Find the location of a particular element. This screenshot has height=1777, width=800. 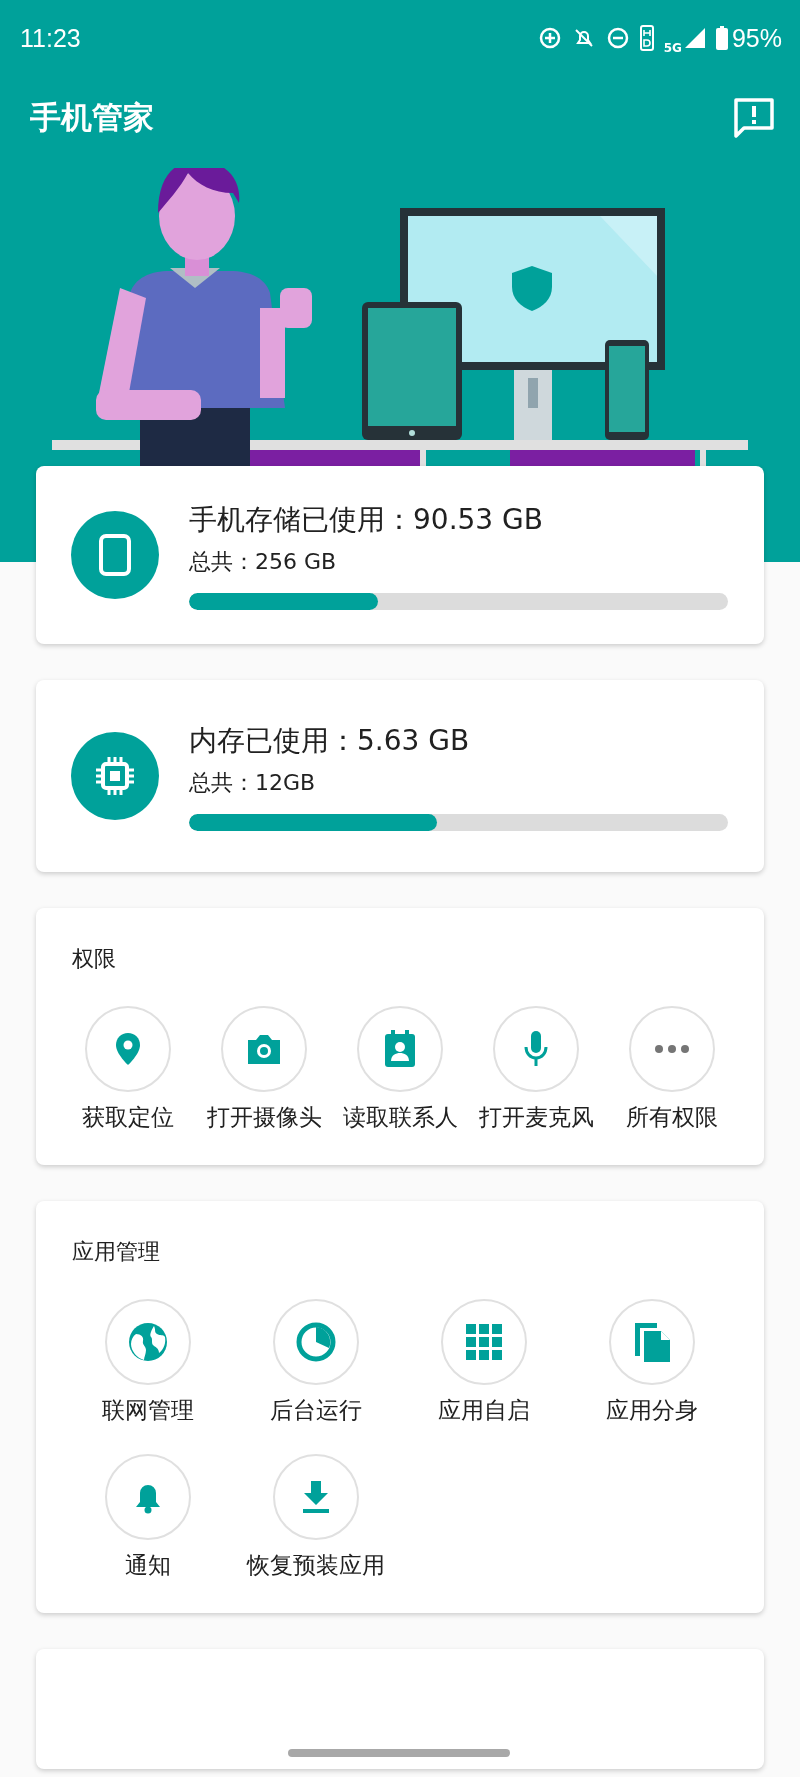

tool-button: 联网管理 is located at coordinates (148, 1362).